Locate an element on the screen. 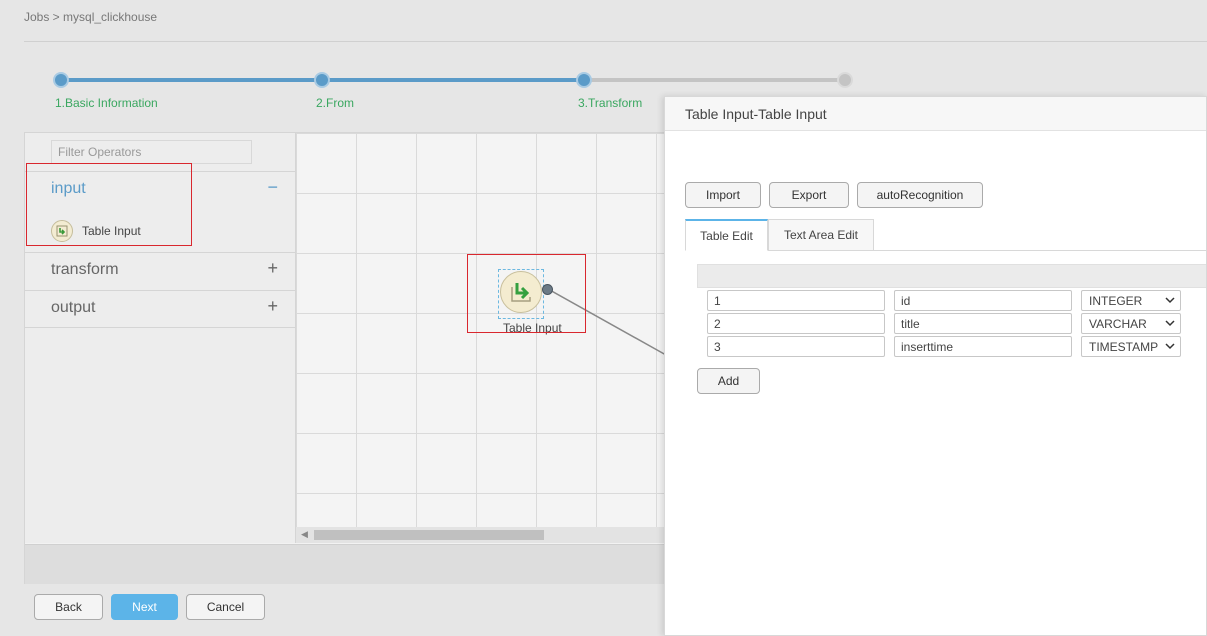  dialog-header: Table Input-Table Input is located at coordinates (935, 114).